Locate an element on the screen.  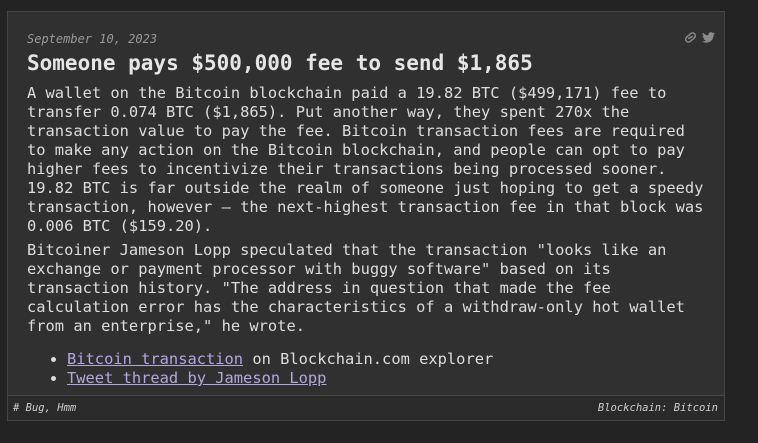
post-title: Someone pays $500,000 fee to send $1,865 is located at coordinates (280, 63).